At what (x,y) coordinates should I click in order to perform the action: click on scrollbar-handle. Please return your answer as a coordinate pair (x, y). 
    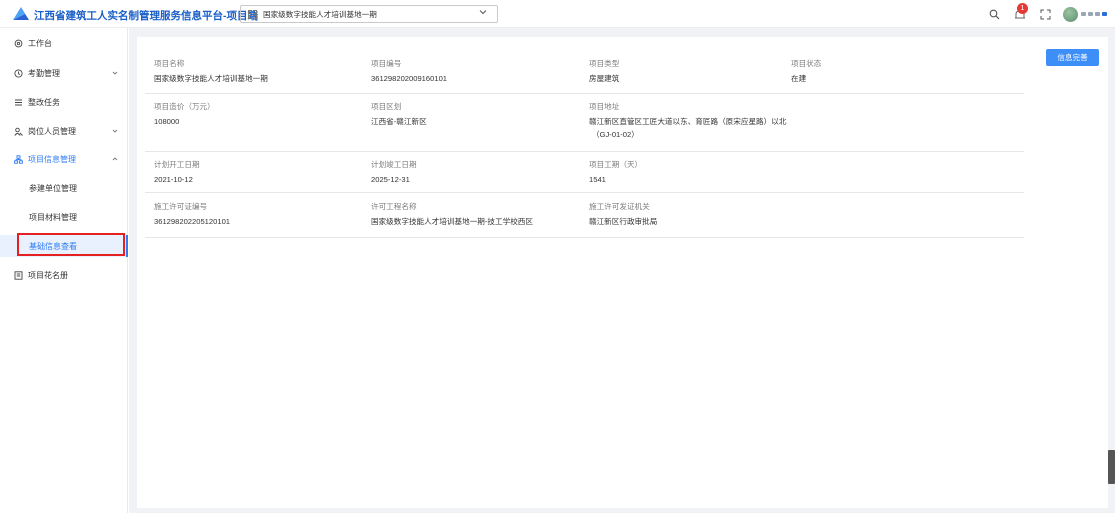
    Looking at the image, I should click on (1111, 467).